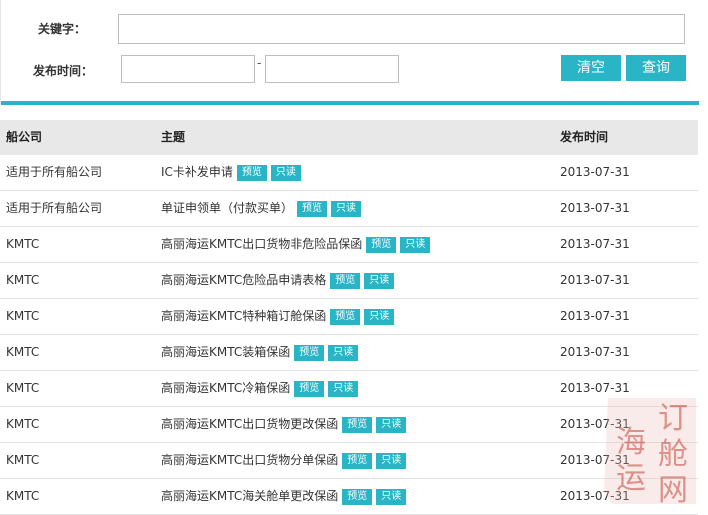 The width and height of the screenshot is (708, 515). What do you see at coordinates (591, 68) in the screenshot?
I see `clear-button: 清空` at bounding box center [591, 68].